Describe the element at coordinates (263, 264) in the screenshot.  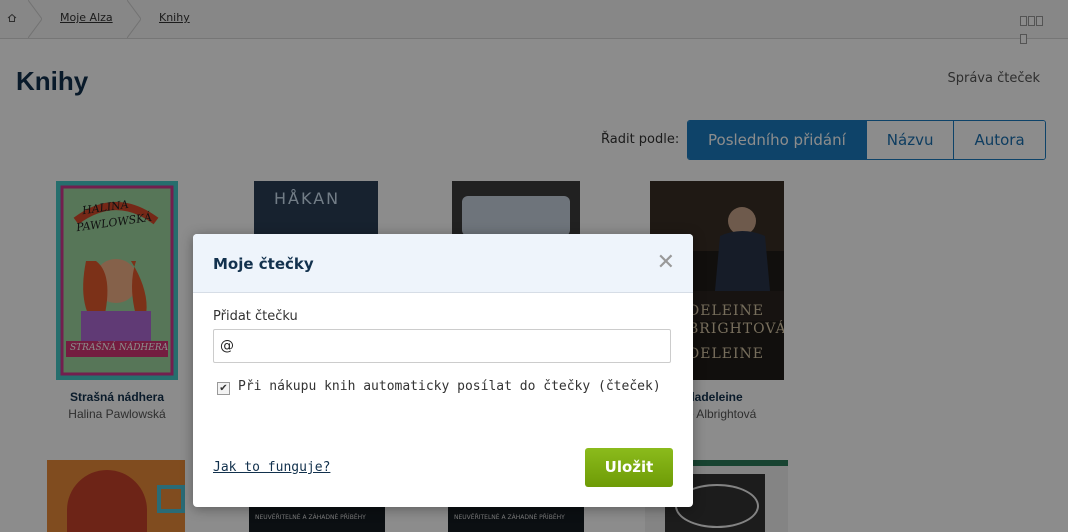
I see `dialog-title: Moje čtečky` at that location.